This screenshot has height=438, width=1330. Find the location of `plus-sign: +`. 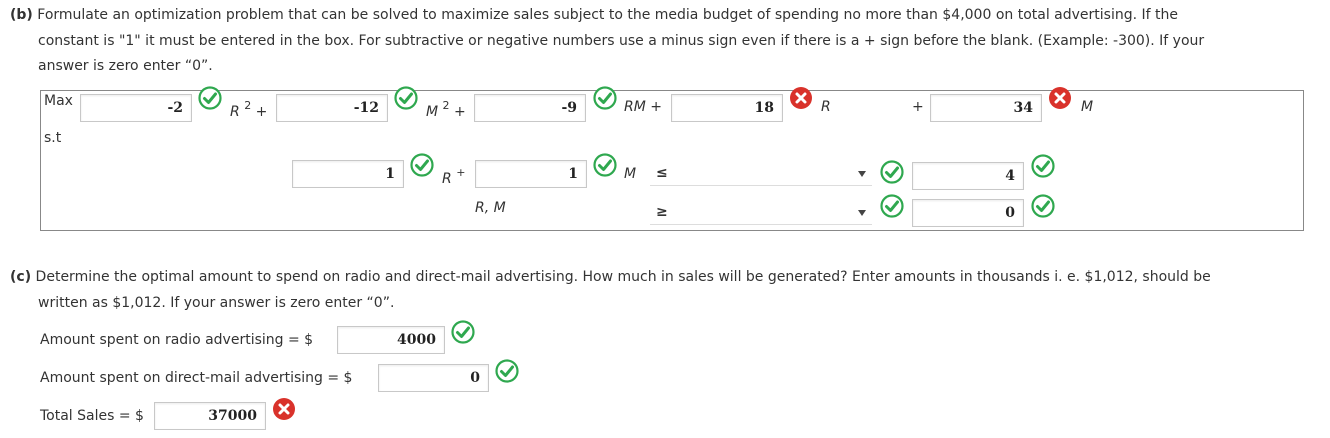

plus-sign: + is located at coordinates (918, 107).